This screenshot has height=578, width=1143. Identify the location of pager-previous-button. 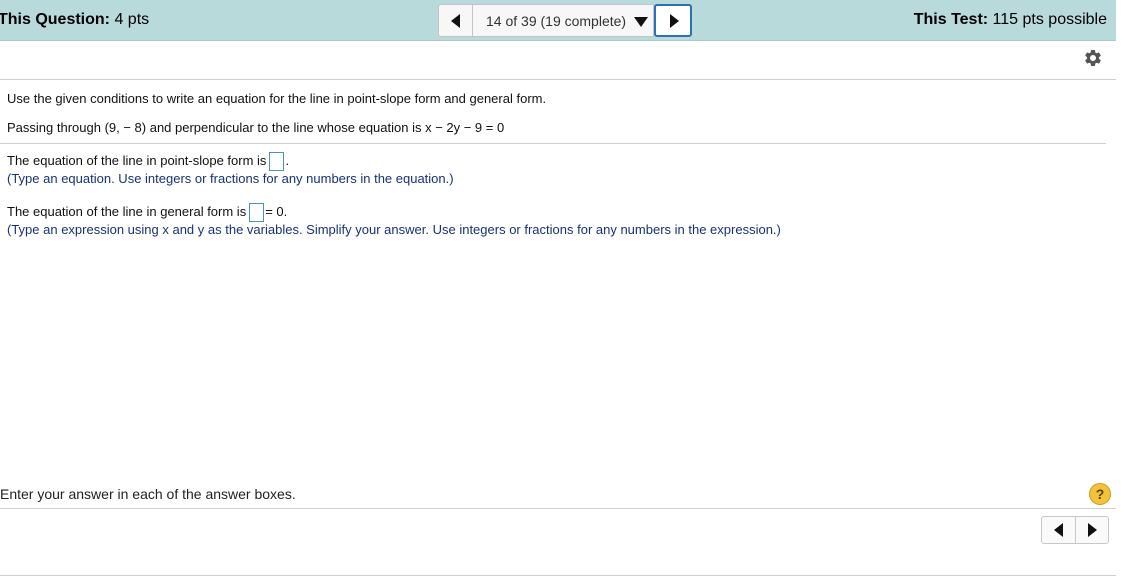
(1059, 530).